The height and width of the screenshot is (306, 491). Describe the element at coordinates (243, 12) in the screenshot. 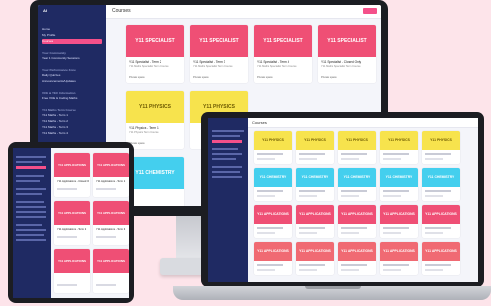

I see `top-bar: Courses` at that location.